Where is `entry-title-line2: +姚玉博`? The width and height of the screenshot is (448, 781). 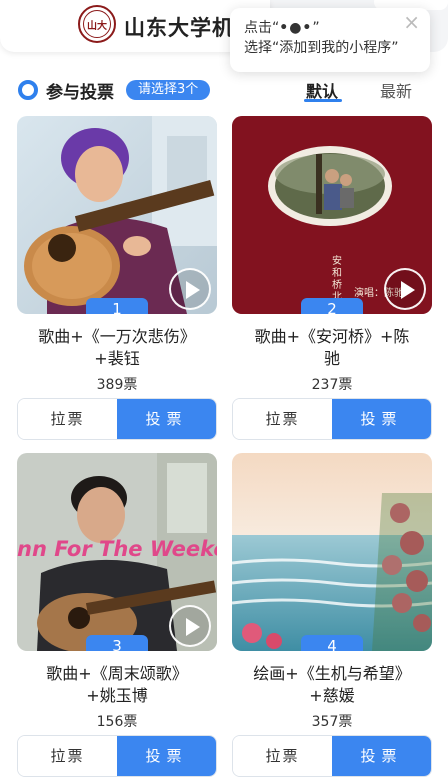
entry-title-line2: +姚玉博 is located at coordinates (117, 695).